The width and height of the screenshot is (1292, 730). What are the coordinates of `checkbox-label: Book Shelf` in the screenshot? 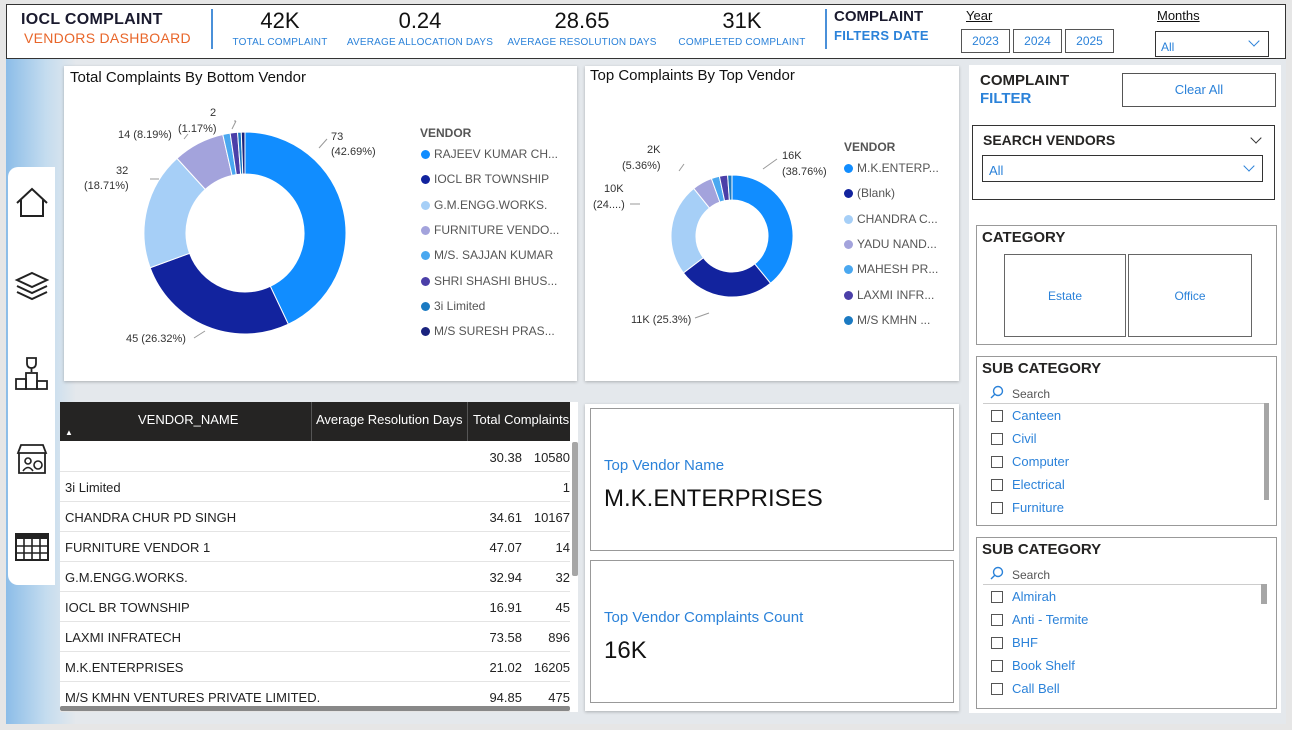 It's located at (1043, 665).